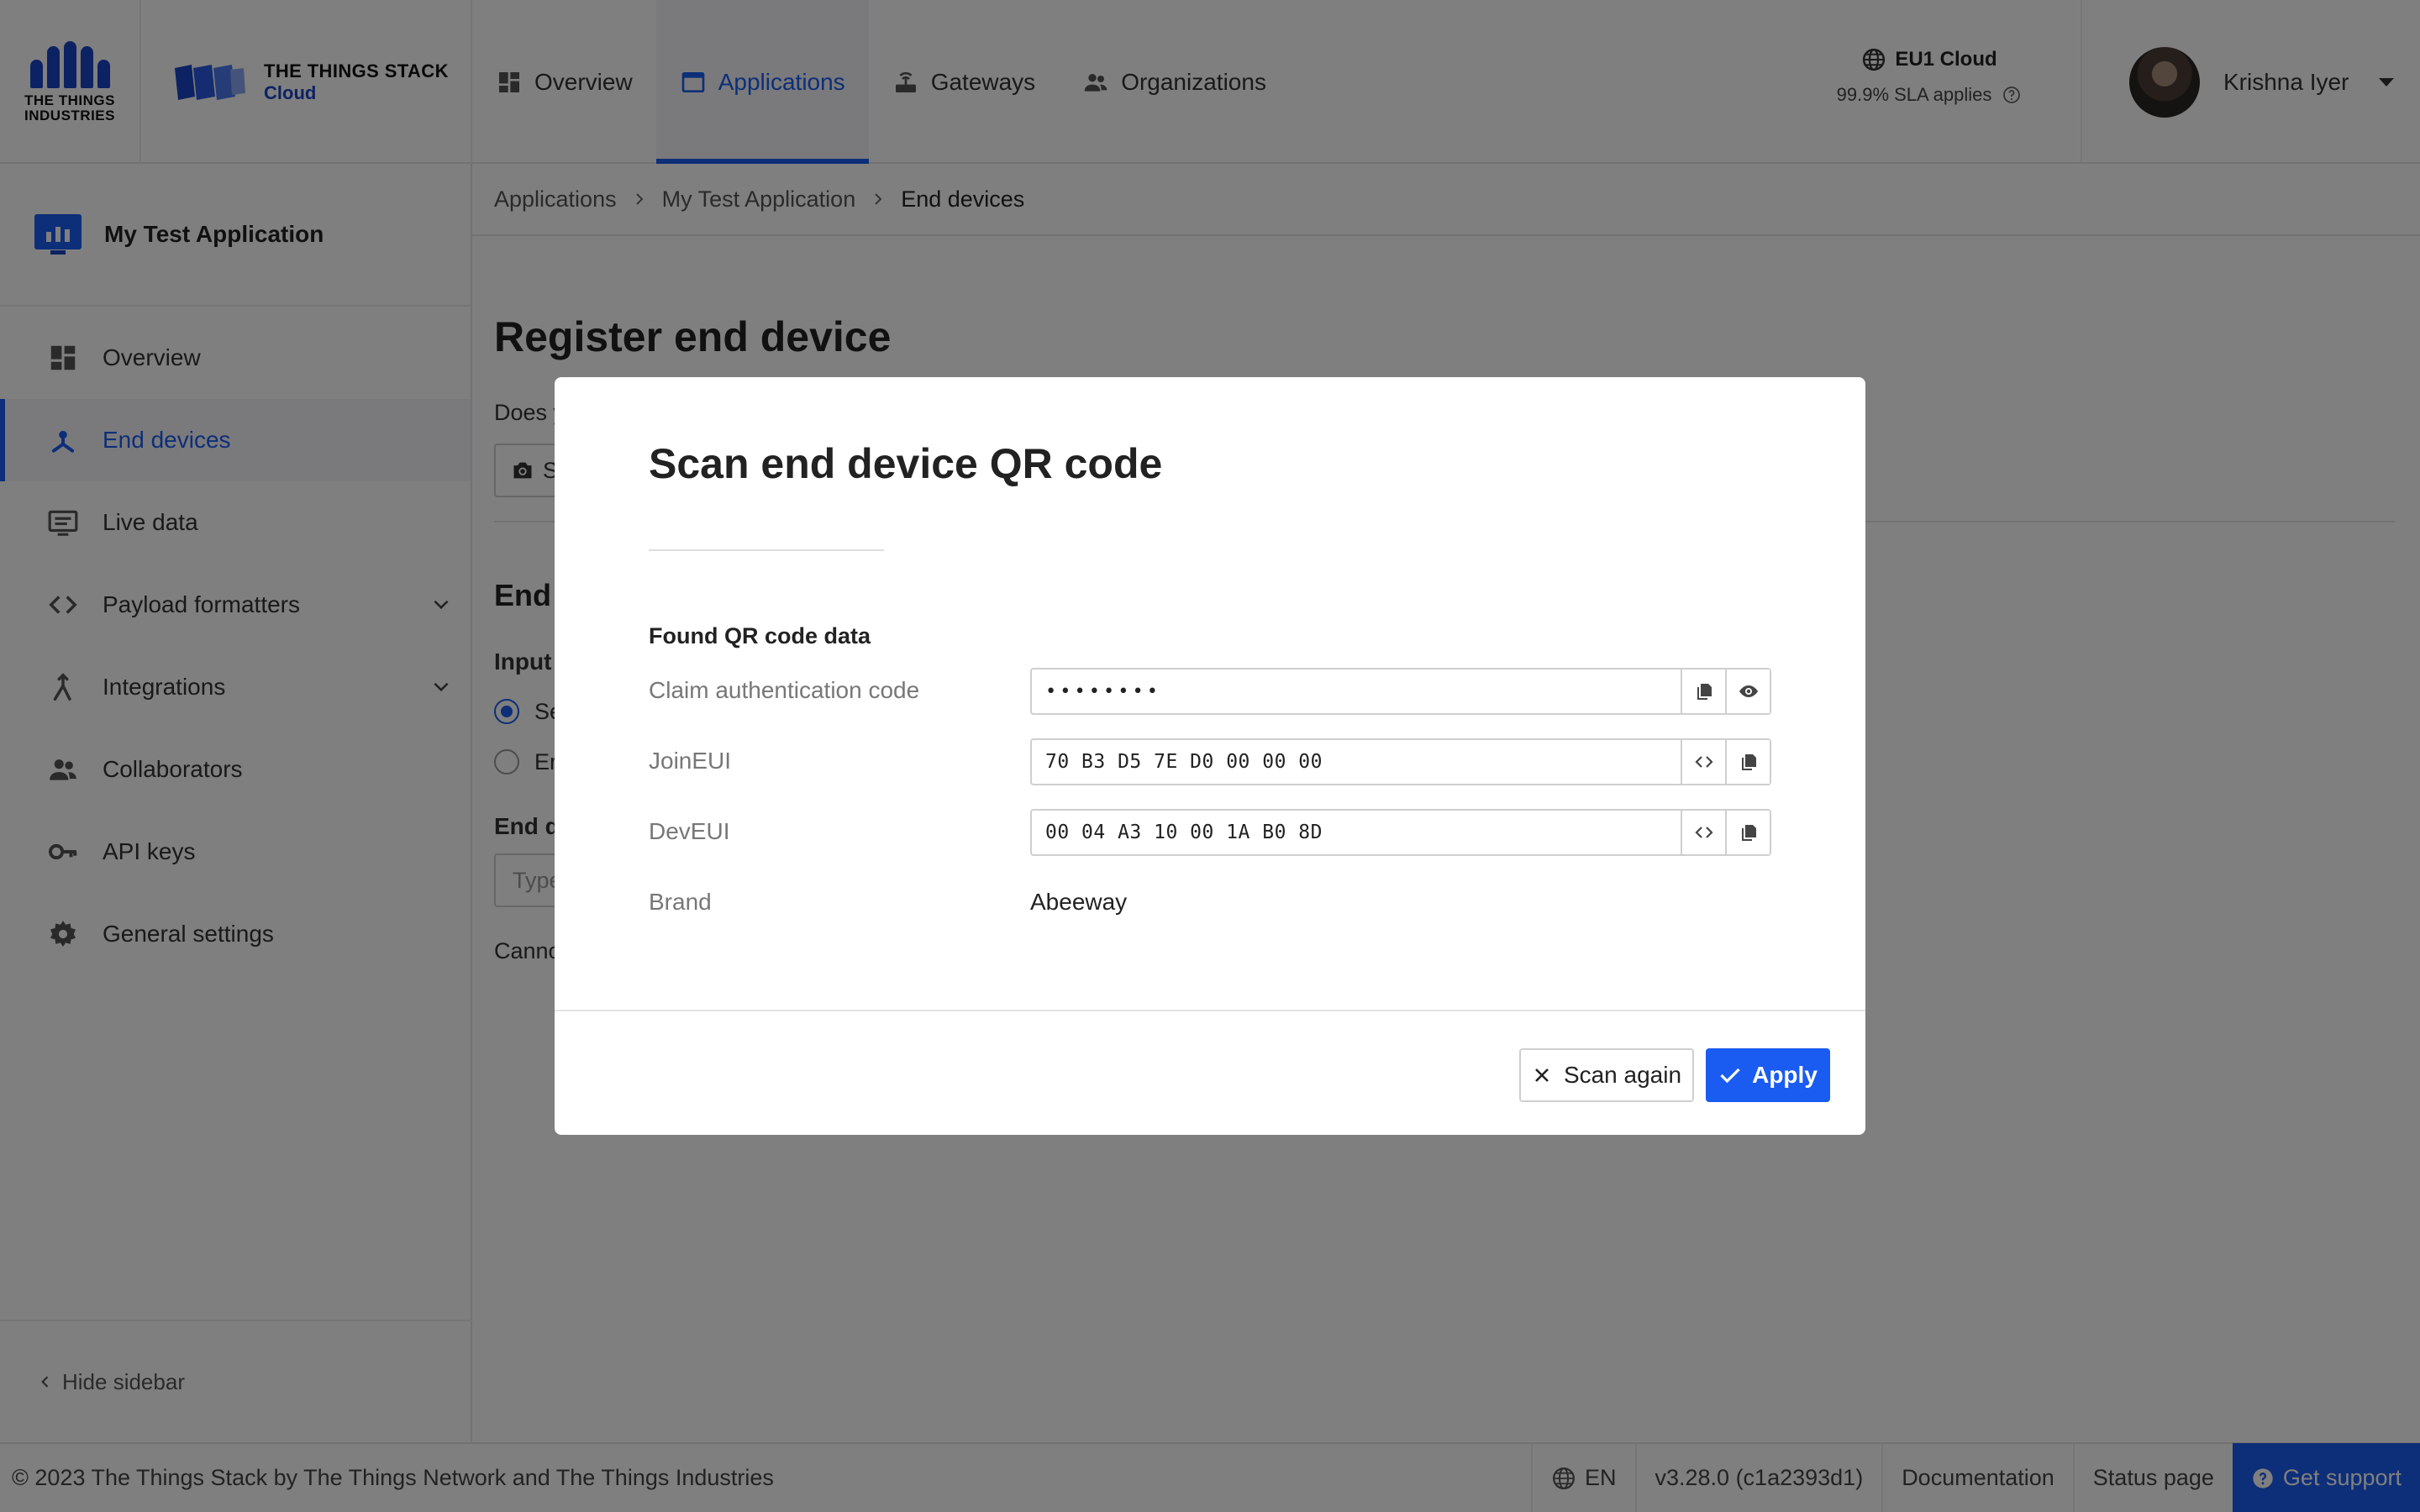 This screenshot has height=1512, width=2420. What do you see at coordinates (1401, 691) in the screenshot?
I see `claim-code-field: ••••••••` at bounding box center [1401, 691].